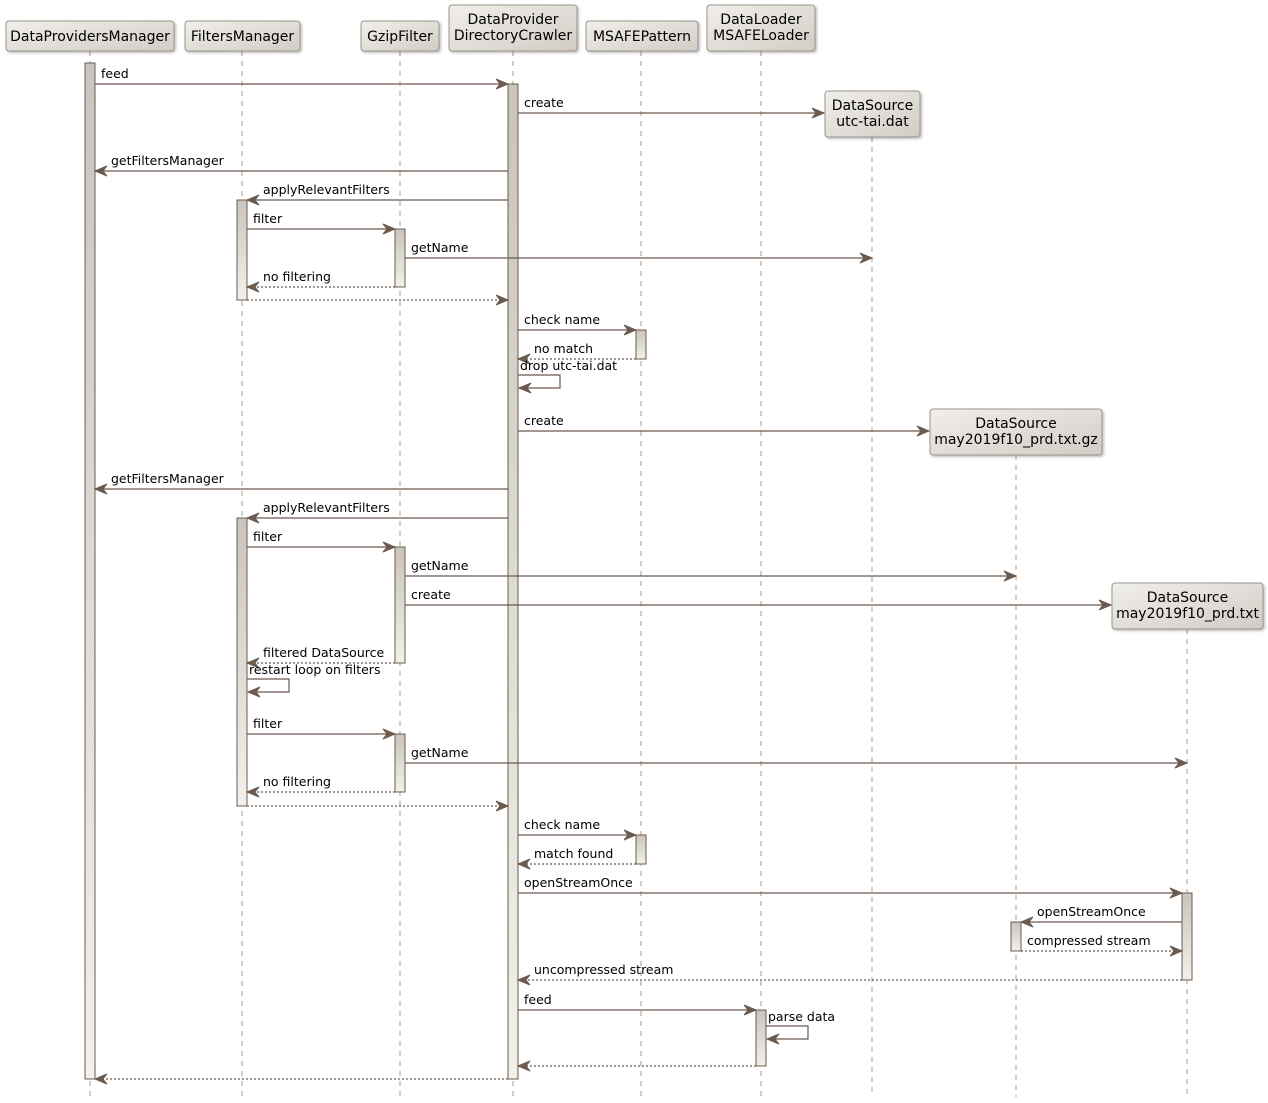 Image resolution: width=1268 pixels, height=1103 pixels. What do you see at coordinates (761, 1038) in the screenshot?
I see `activation-bar-ldr` at bounding box center [761, 1038].